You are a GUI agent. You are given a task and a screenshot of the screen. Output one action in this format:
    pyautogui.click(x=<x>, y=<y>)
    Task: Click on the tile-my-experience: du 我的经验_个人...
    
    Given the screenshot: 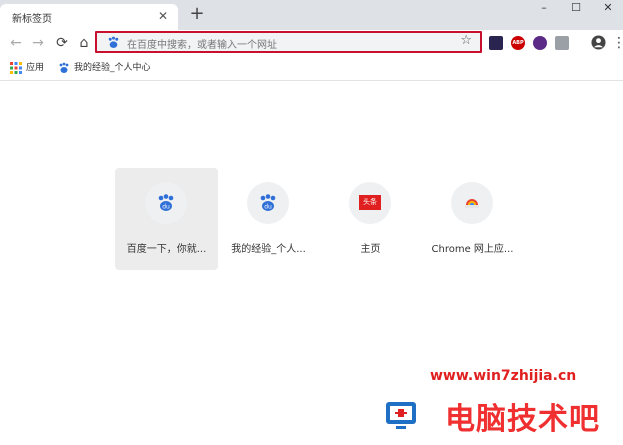 What is the action you would take?
    pyautogui.click(x=268, y=219)
    